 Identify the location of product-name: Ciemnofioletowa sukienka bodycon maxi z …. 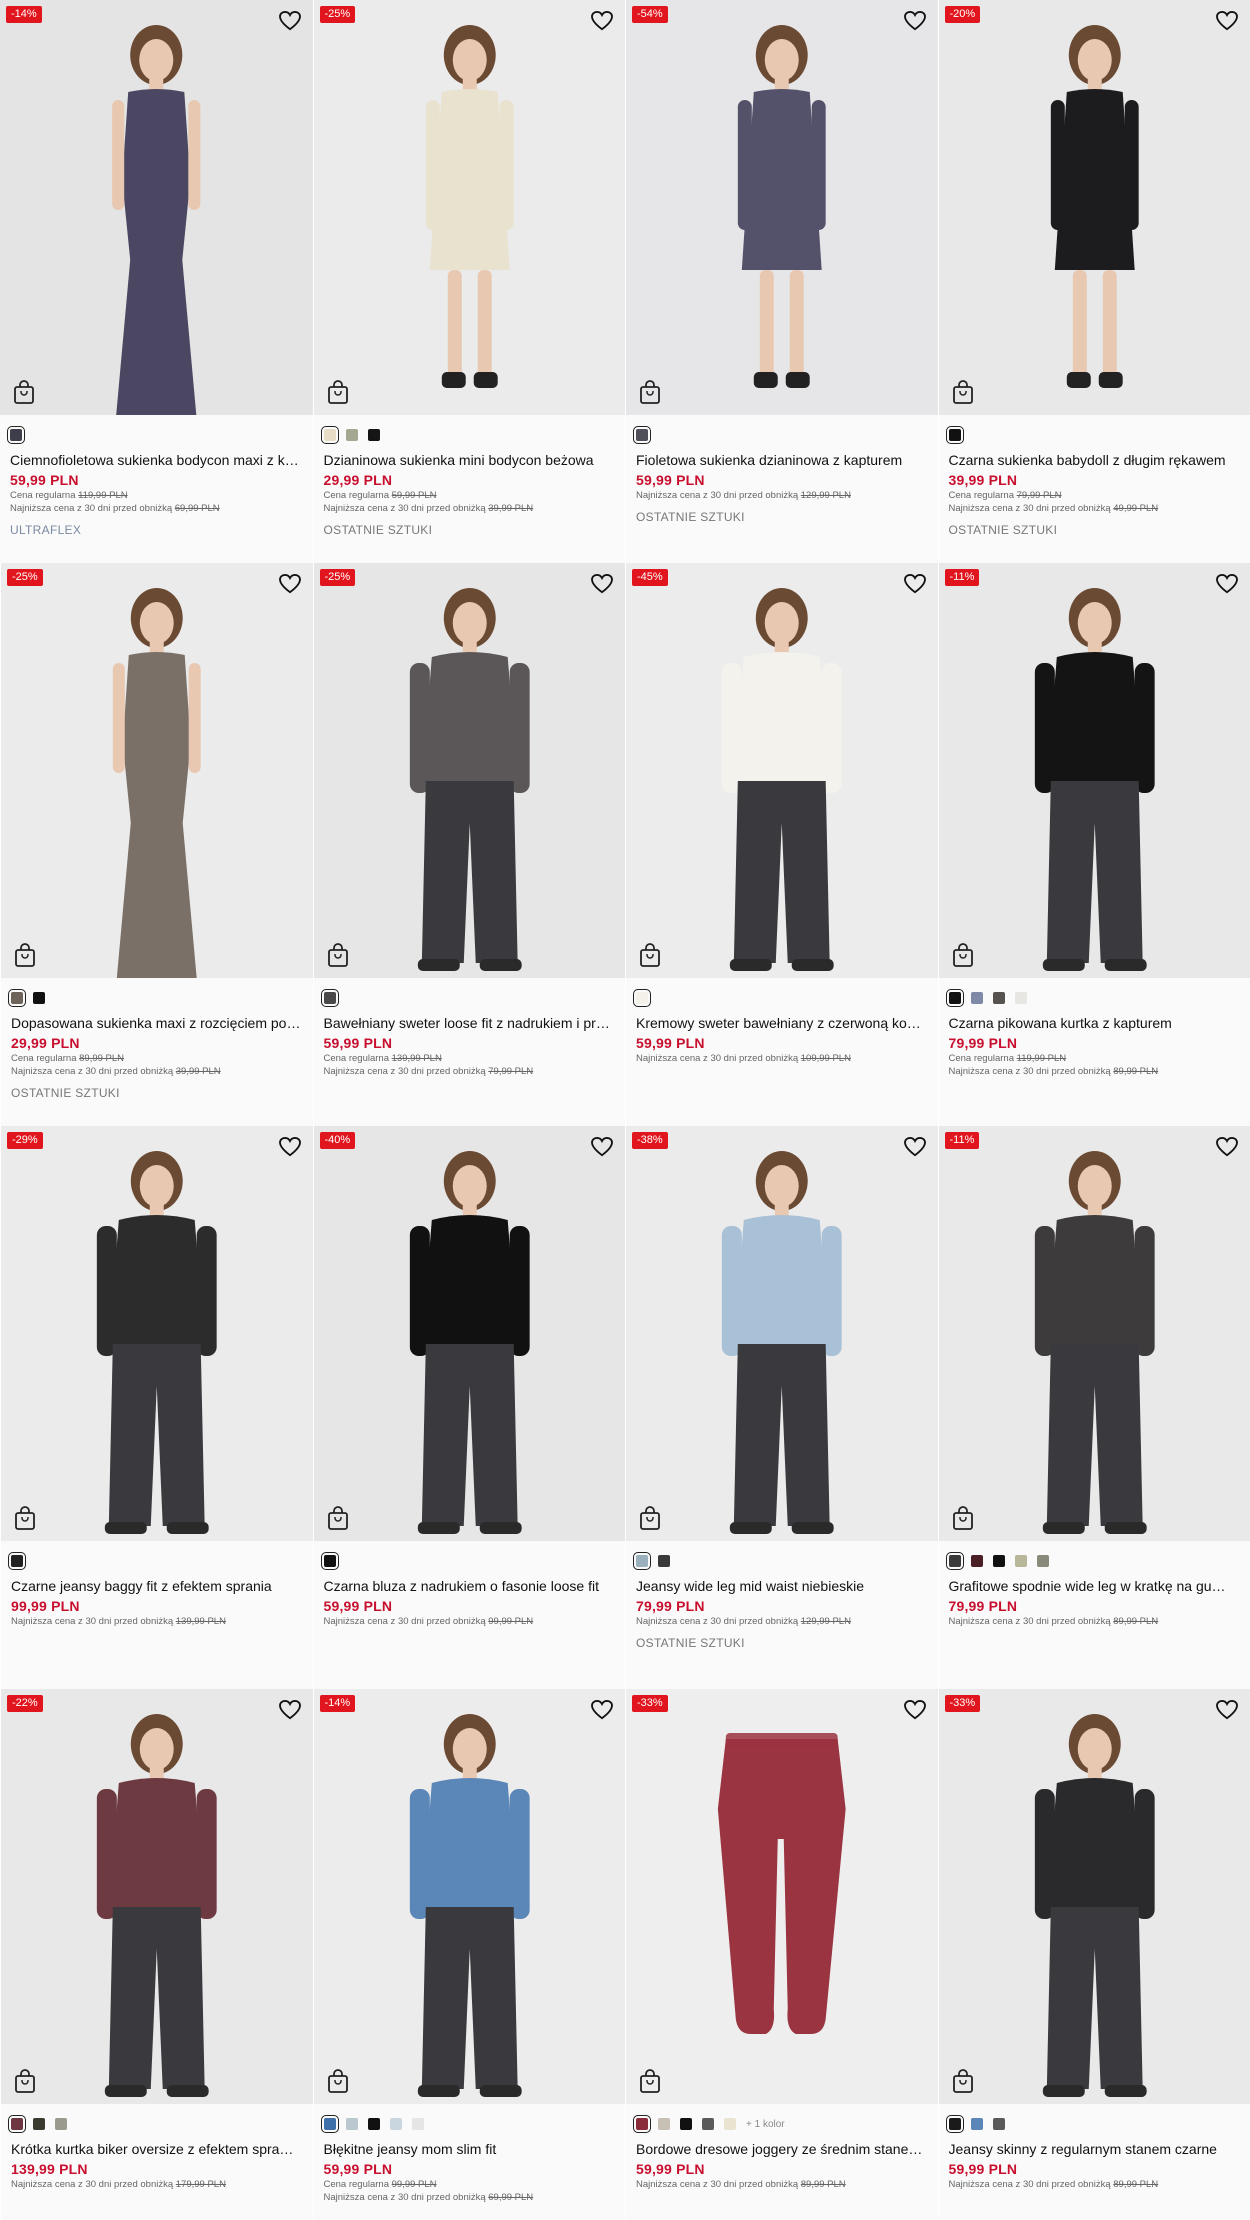
(156, 460).